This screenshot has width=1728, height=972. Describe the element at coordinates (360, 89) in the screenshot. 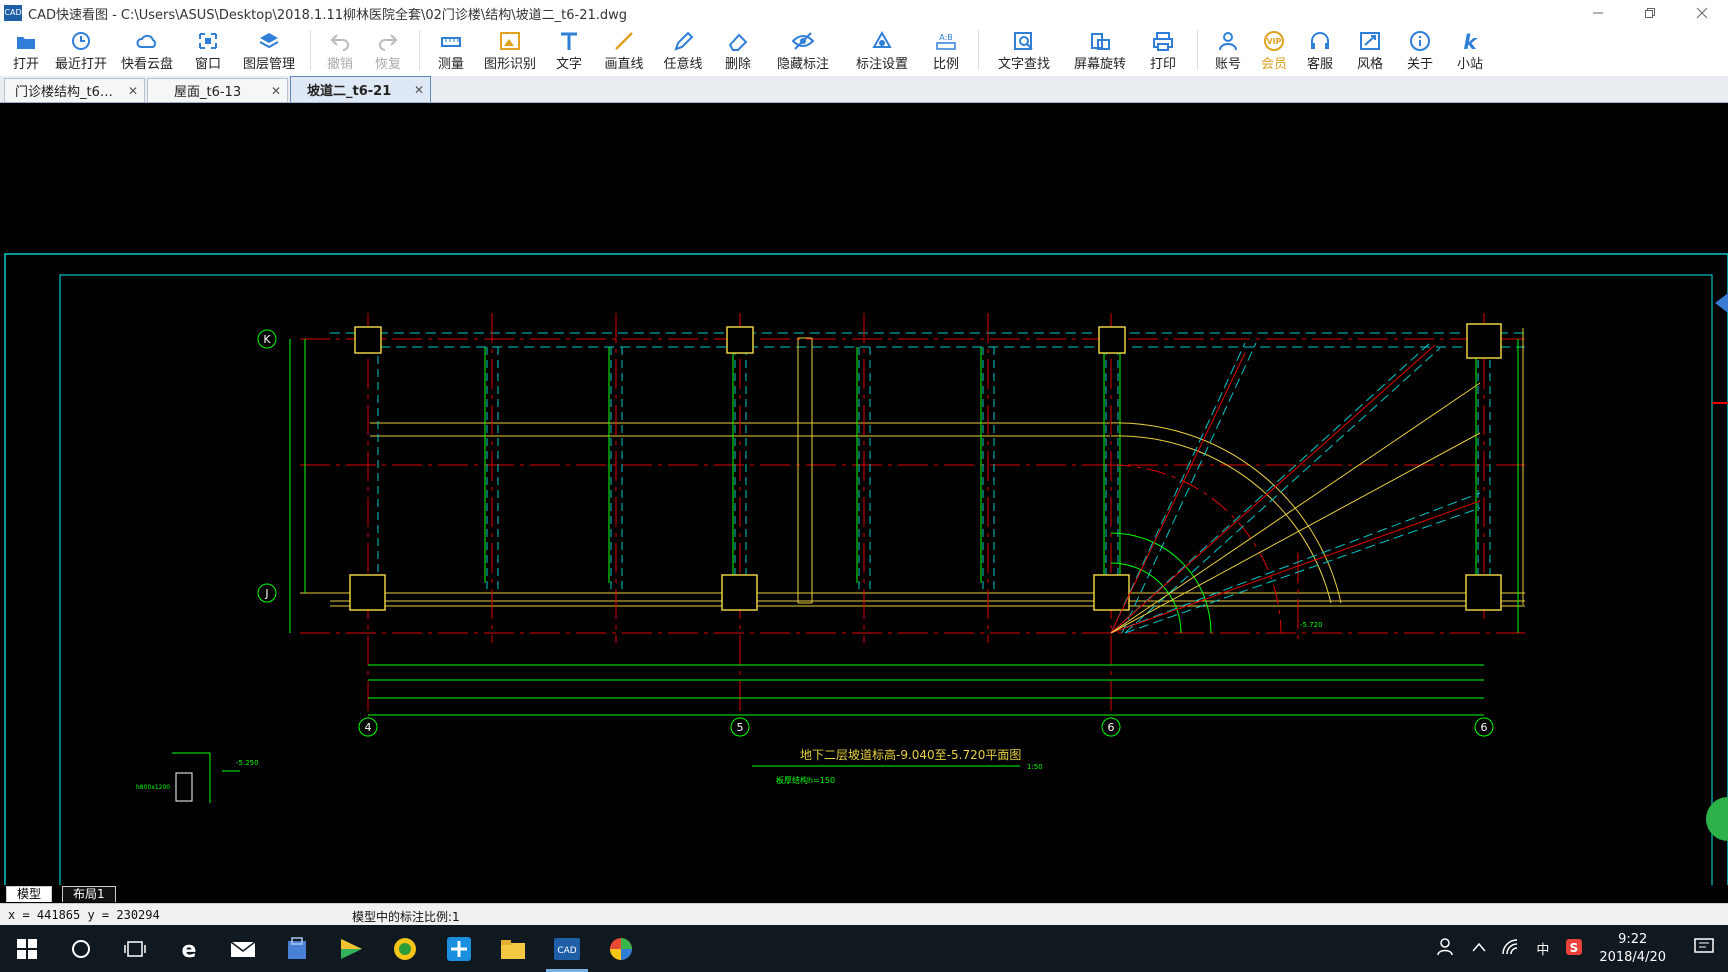

I see `tab-document-3: 坡道二_t6-21 ✕` at that location.